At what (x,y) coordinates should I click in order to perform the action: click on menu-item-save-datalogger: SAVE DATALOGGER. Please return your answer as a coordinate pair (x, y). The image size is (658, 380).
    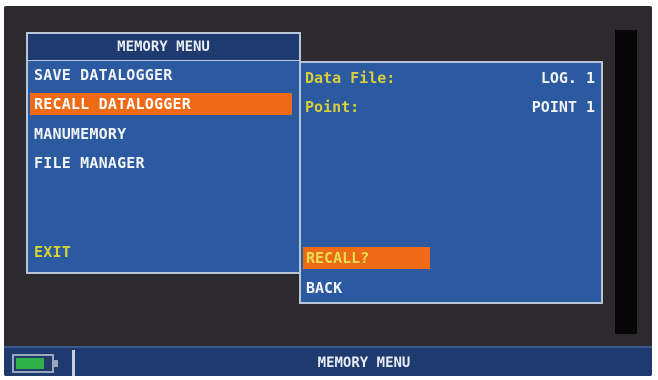
    Looking at the image, I should click on (161, 75).